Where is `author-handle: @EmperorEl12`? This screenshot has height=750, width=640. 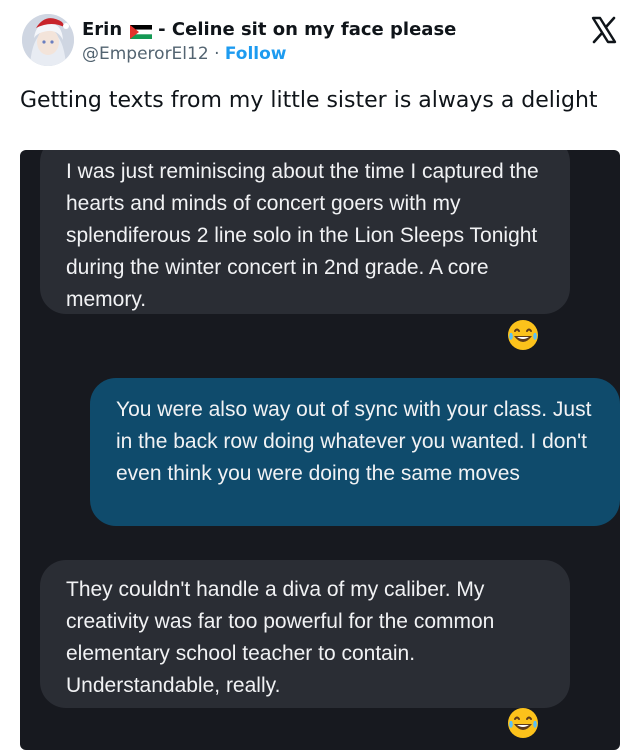 author-handle: @EmperorEl12 is located at coordinates (145, 54).